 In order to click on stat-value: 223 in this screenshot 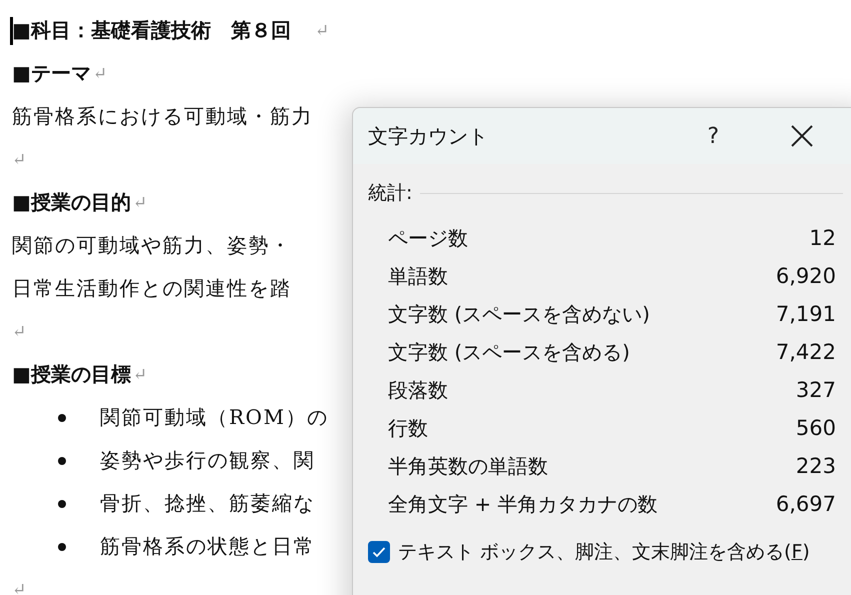, I will do `click(816, 466)`.